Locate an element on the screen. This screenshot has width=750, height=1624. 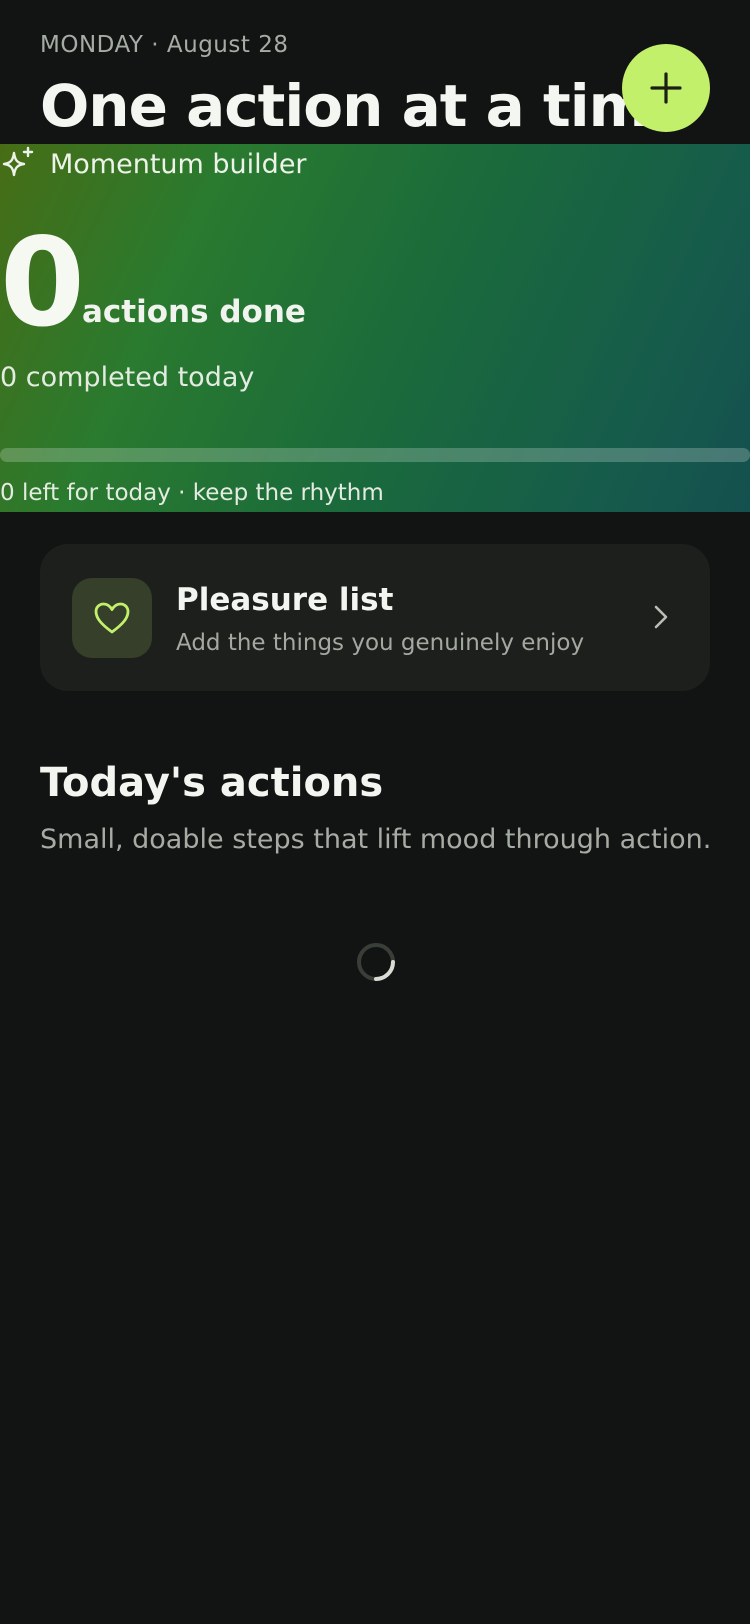
actions-done-label: actions done is located at coordinates (194, 312).